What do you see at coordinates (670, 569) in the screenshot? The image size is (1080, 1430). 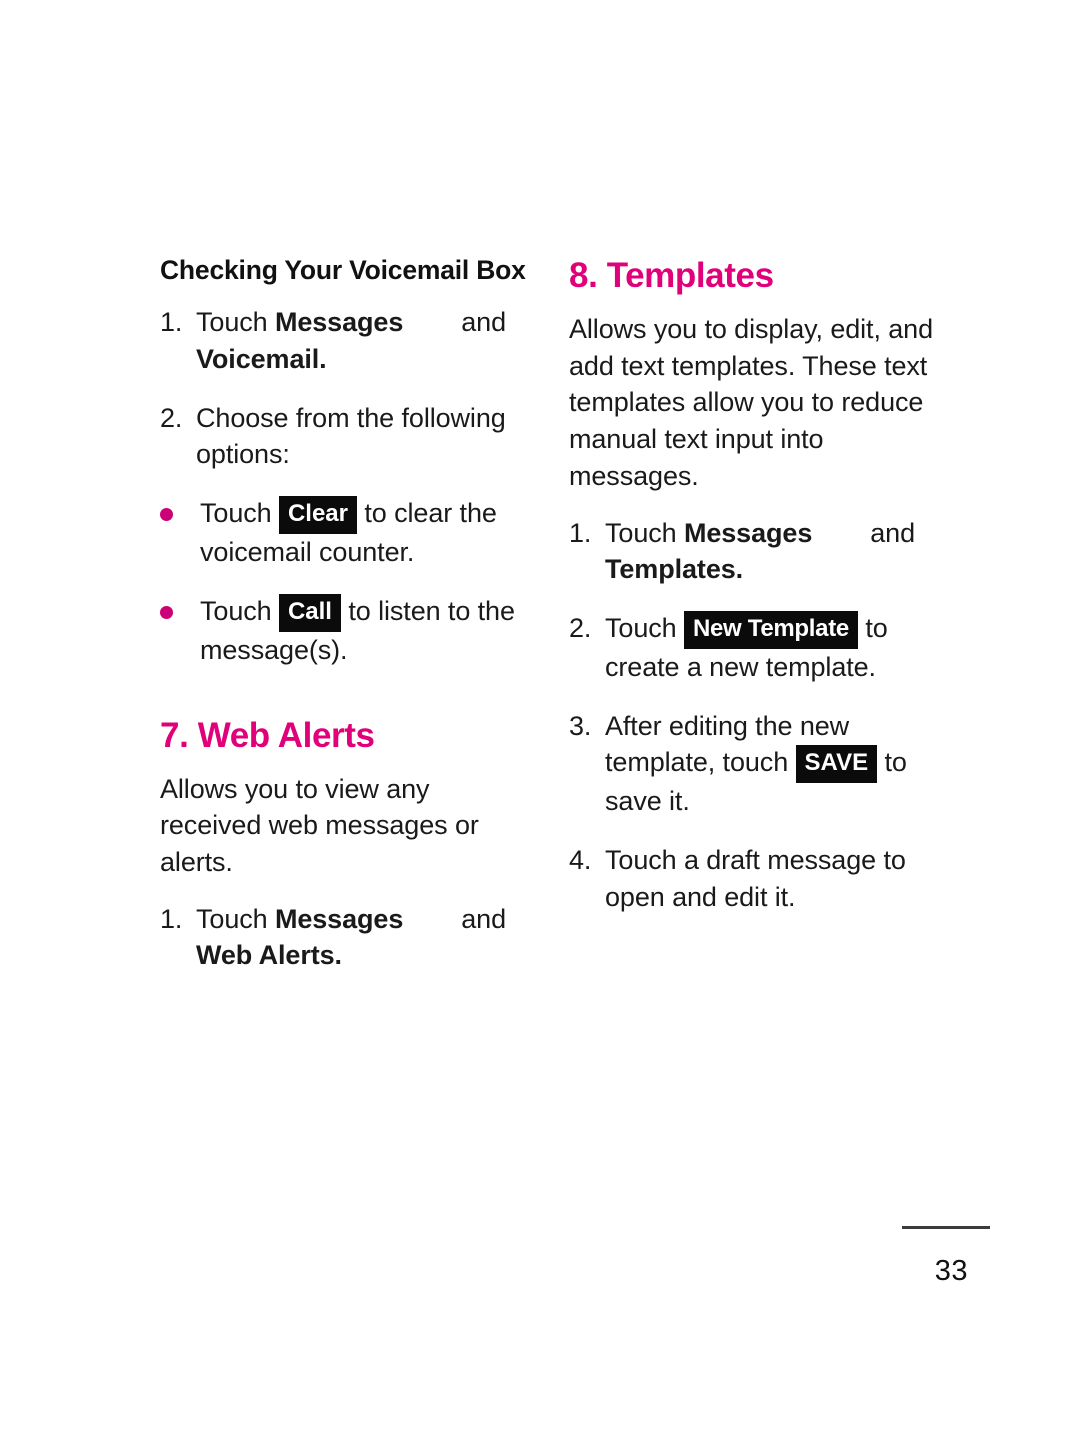 I see `step-bold-templates: Templates` at bounding box center [670, 569].